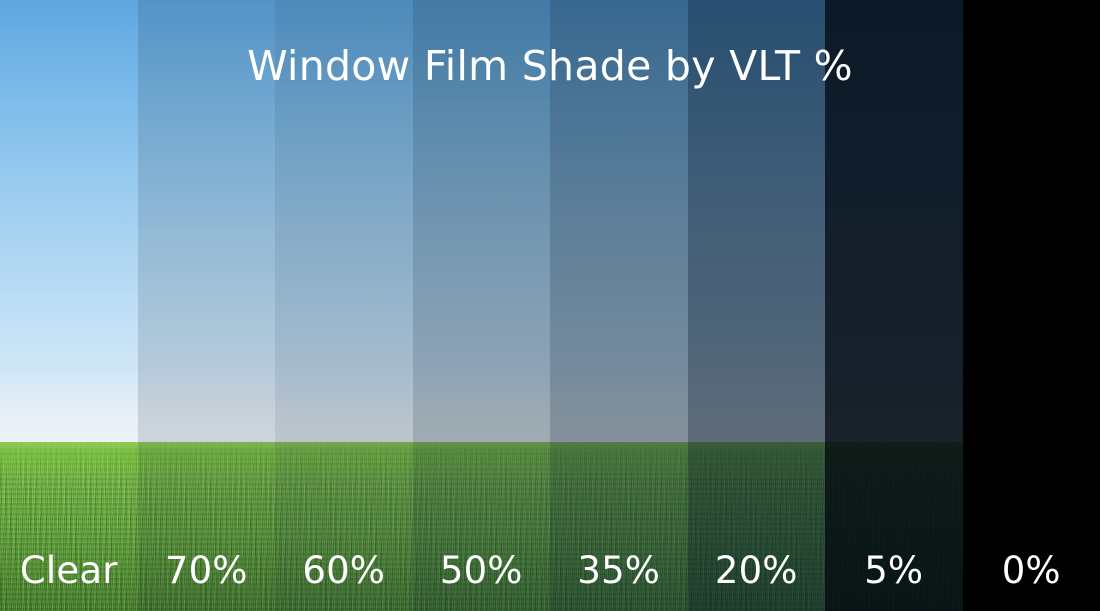 This screenshot has width=1100, height=611. I want to click on tint-strip-70: 70%, so click(206, 305).